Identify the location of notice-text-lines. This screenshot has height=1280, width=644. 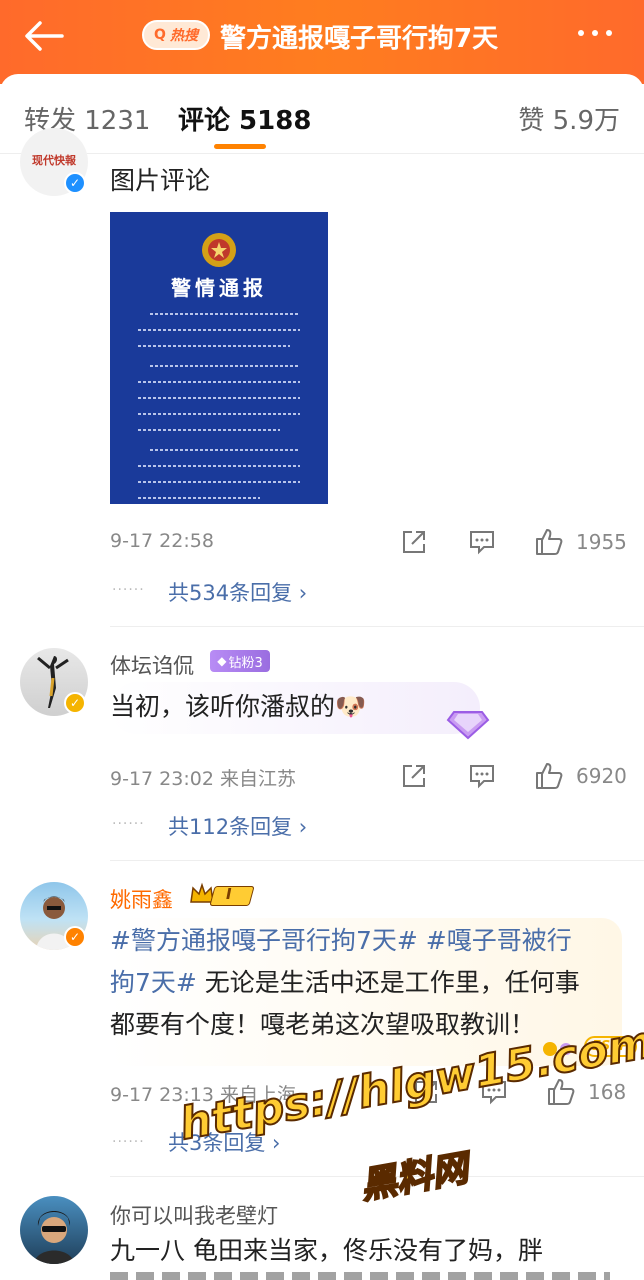
(219, 406).